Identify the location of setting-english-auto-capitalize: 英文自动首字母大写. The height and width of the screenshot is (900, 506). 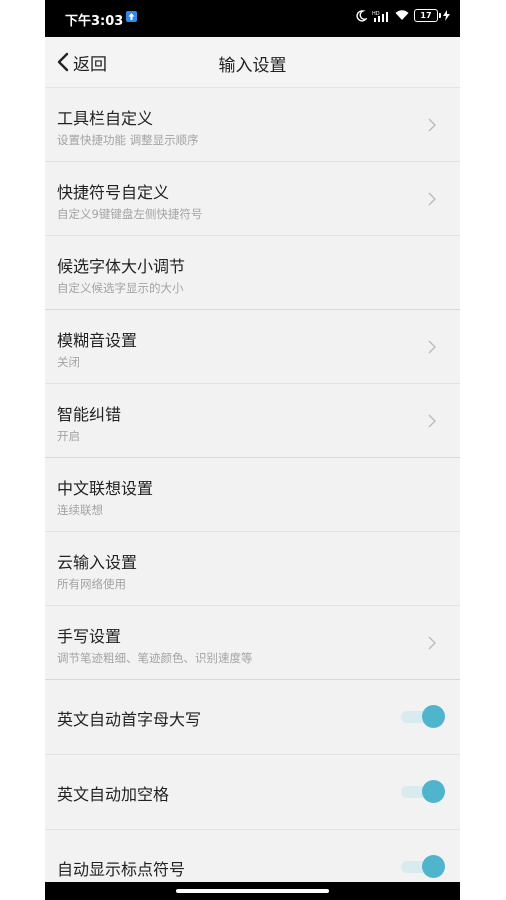
(252, 717).